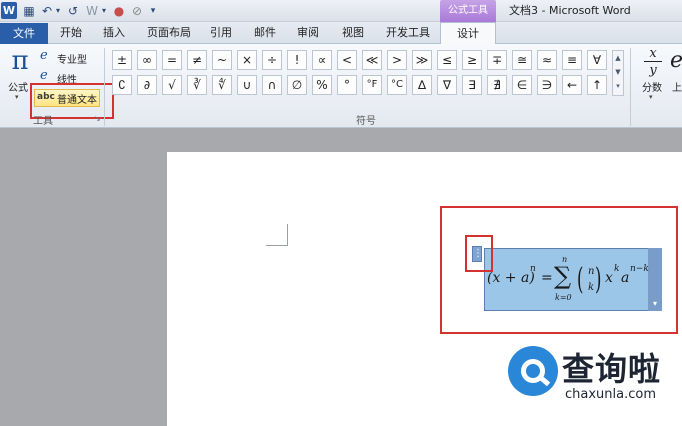 The image size is (682, 426). Describe the element at coordinates (522, 60) in the screenshot. I see `symbol-congruent: ≅` at that location.